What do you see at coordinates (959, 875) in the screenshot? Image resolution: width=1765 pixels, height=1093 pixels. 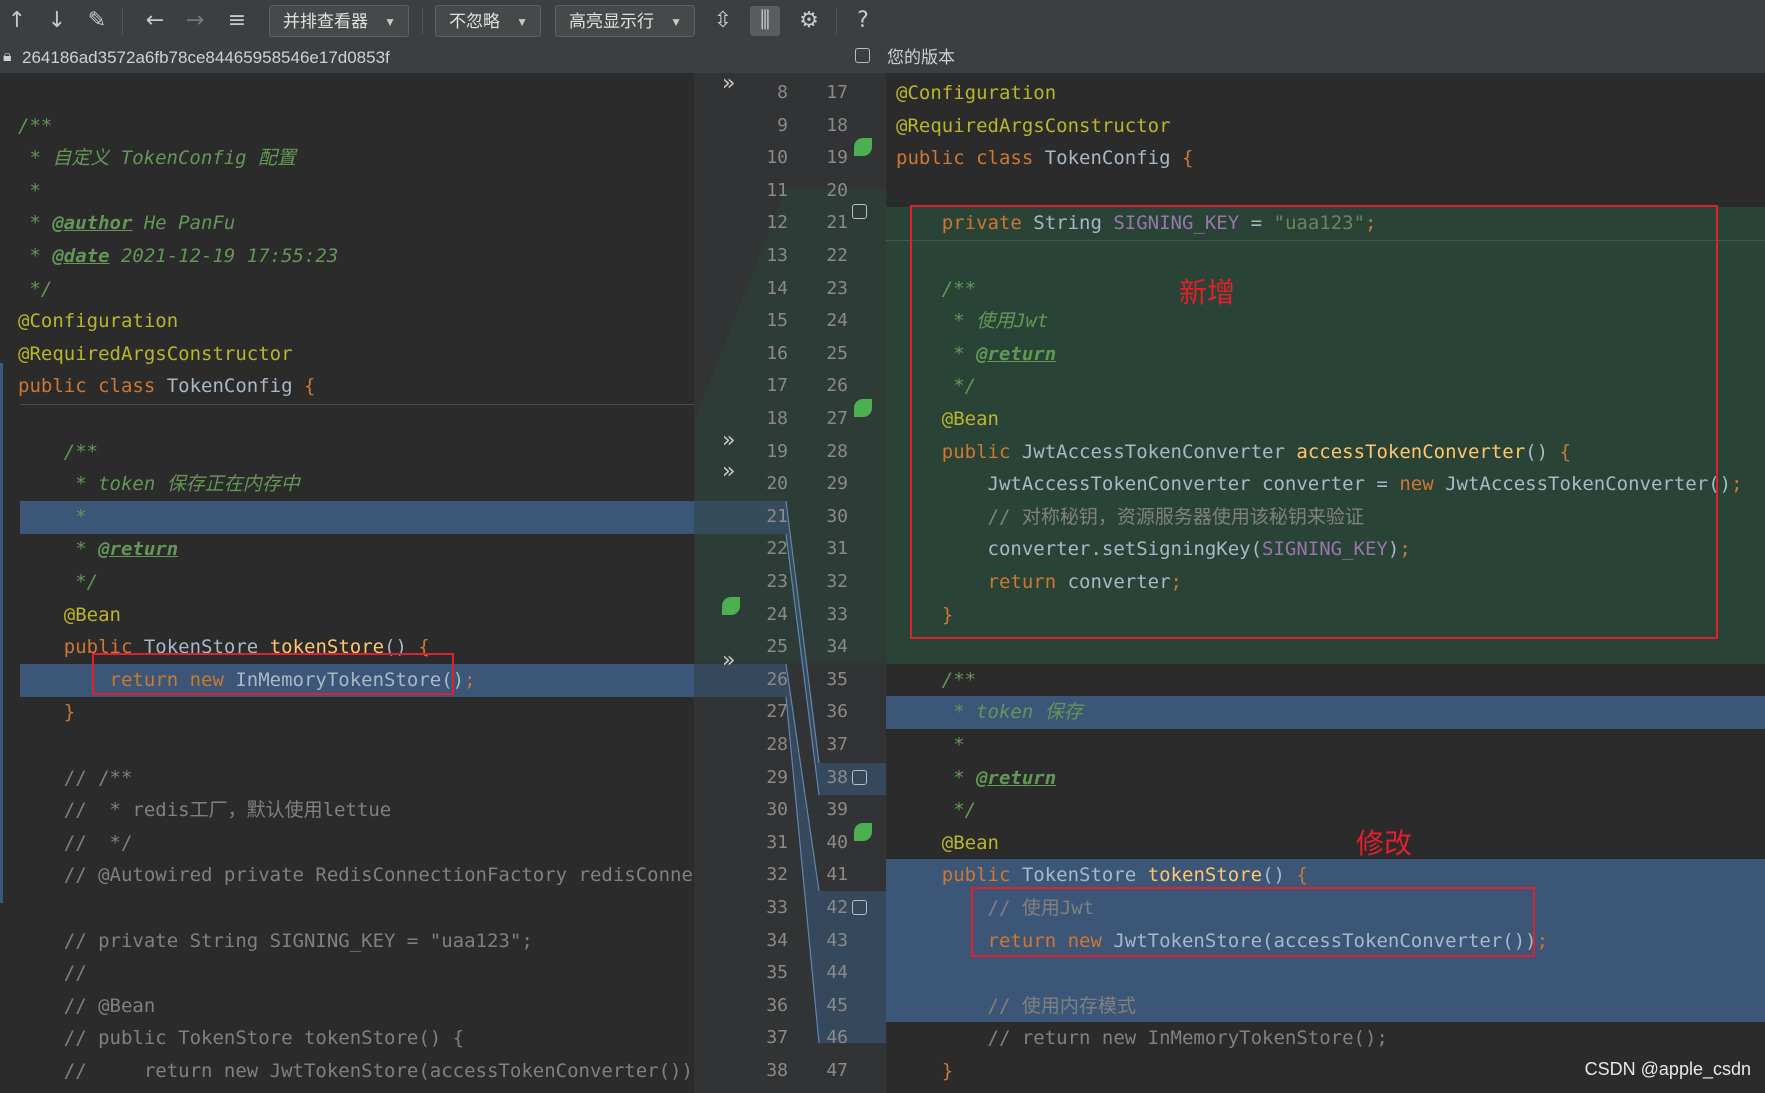 I see `code-token: public` at bounding box center [959, 875].